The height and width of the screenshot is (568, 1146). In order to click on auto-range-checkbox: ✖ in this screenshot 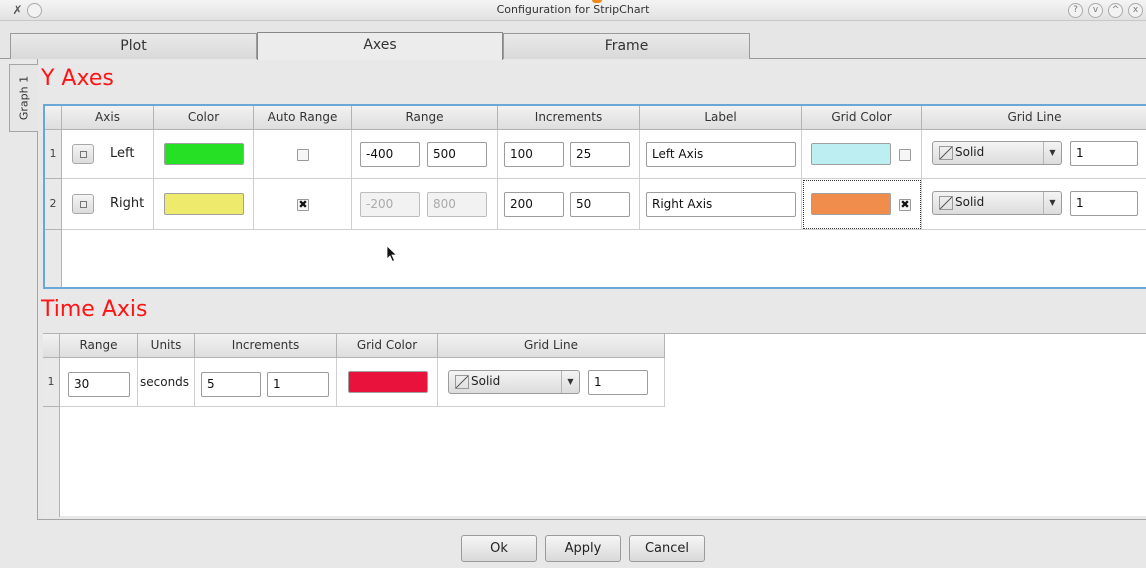, I will do `click(303, 205)`.